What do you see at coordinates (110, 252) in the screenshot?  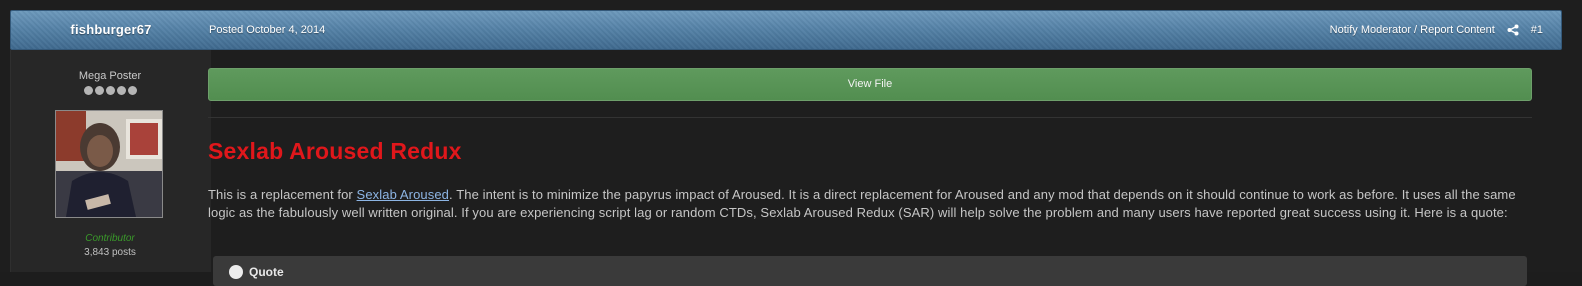 I see `post-count: 3,843 posts` at bounding box center [110, 252].